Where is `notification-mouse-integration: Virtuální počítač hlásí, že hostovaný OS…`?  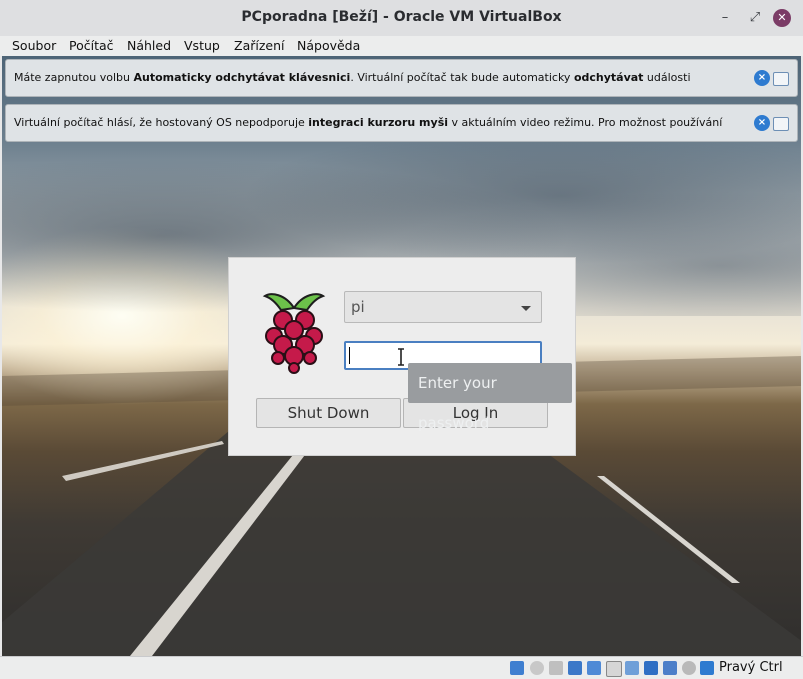
notification-mouse-integration: Virtuální počítač hlásí, že hostovaný OS… is located at coordinates (401, 123).